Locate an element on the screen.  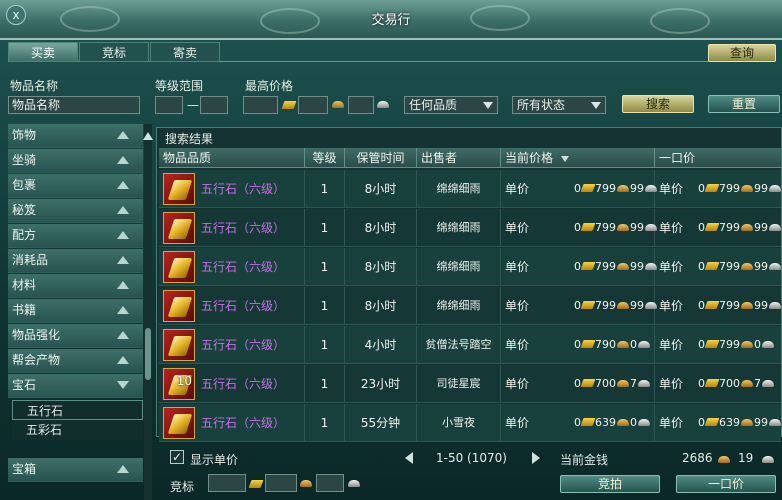
table-row: 10 五行石（六级） 1 23小时 司徒星宸 单价 0 700 7 单价 0 700 7 is located at coordinates (470, 384).